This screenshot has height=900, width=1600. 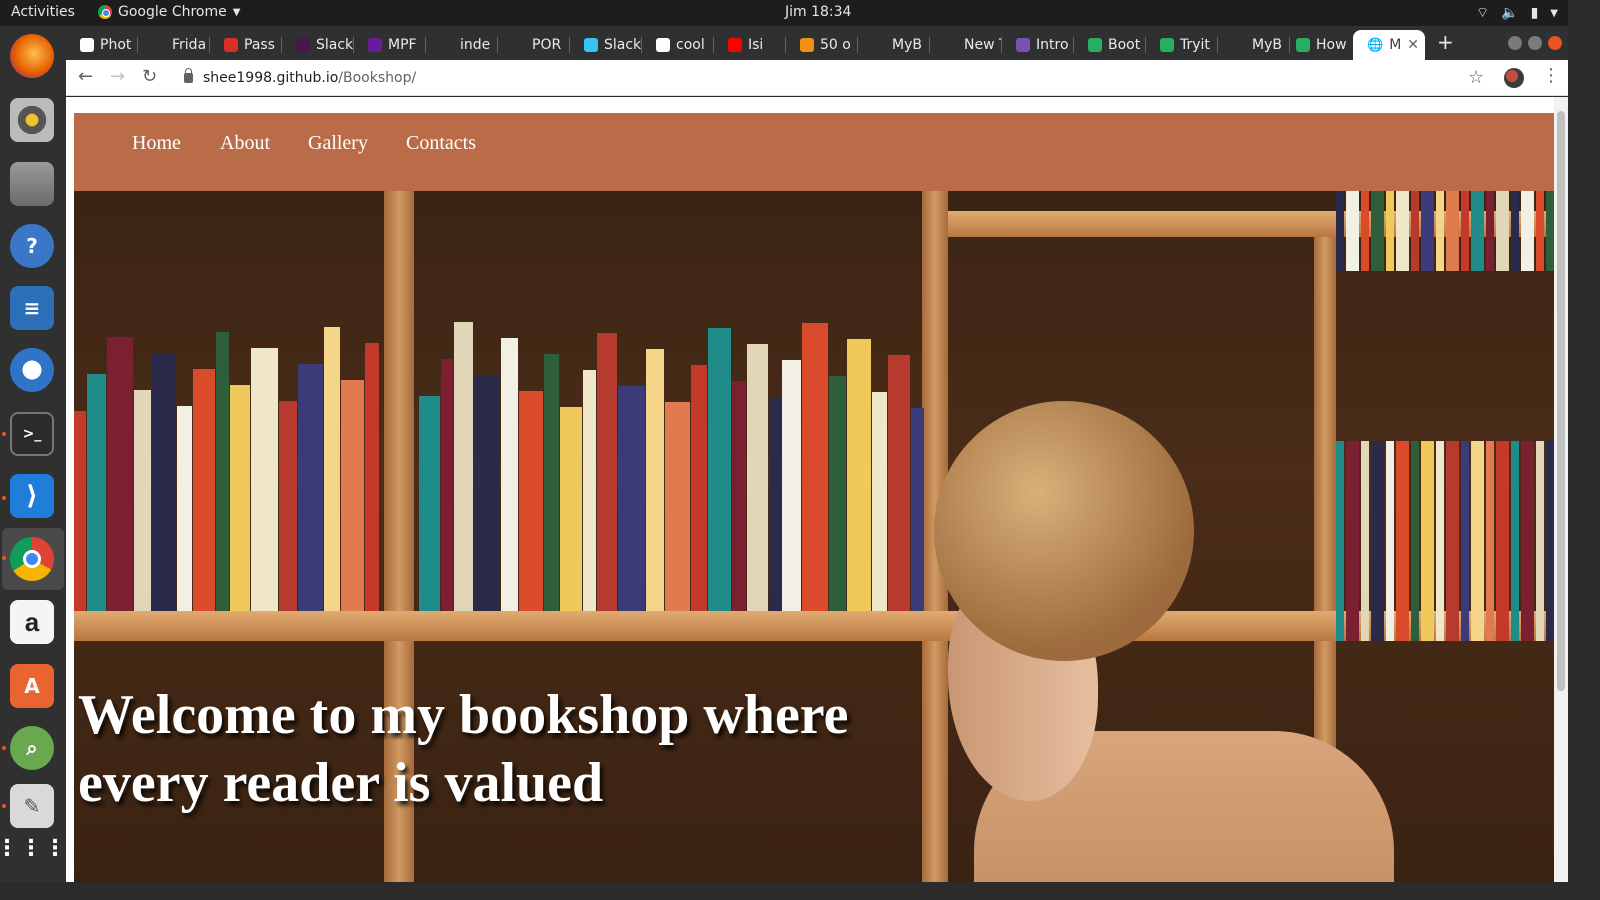 What do you see at coordinates (43, 12) in the screenshot?
I see `activities-button: Activities` at bounding box center [43, 12].